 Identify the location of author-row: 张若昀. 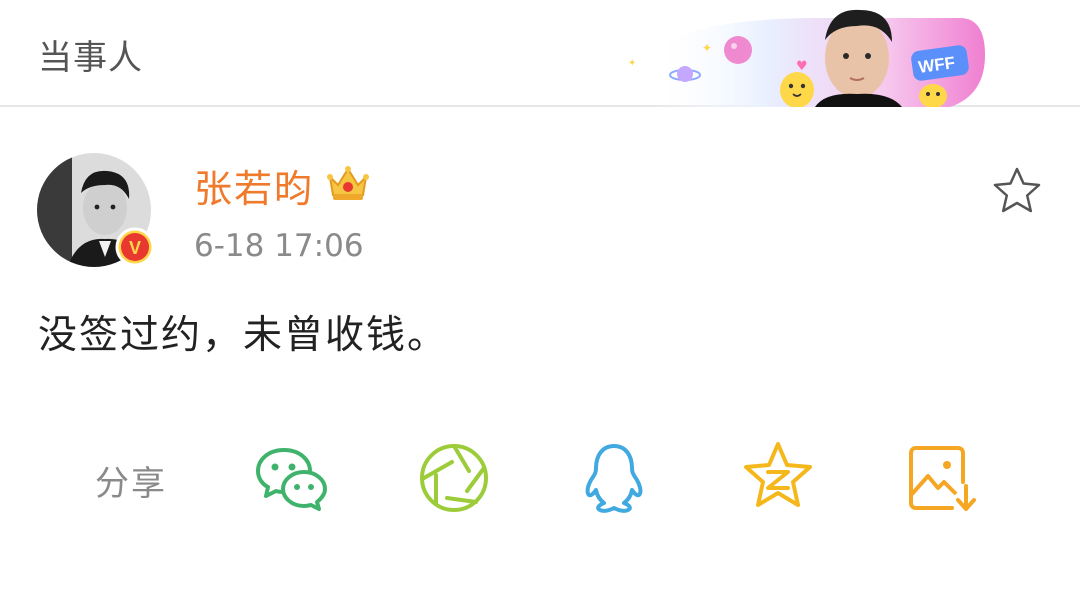
(282, 185).